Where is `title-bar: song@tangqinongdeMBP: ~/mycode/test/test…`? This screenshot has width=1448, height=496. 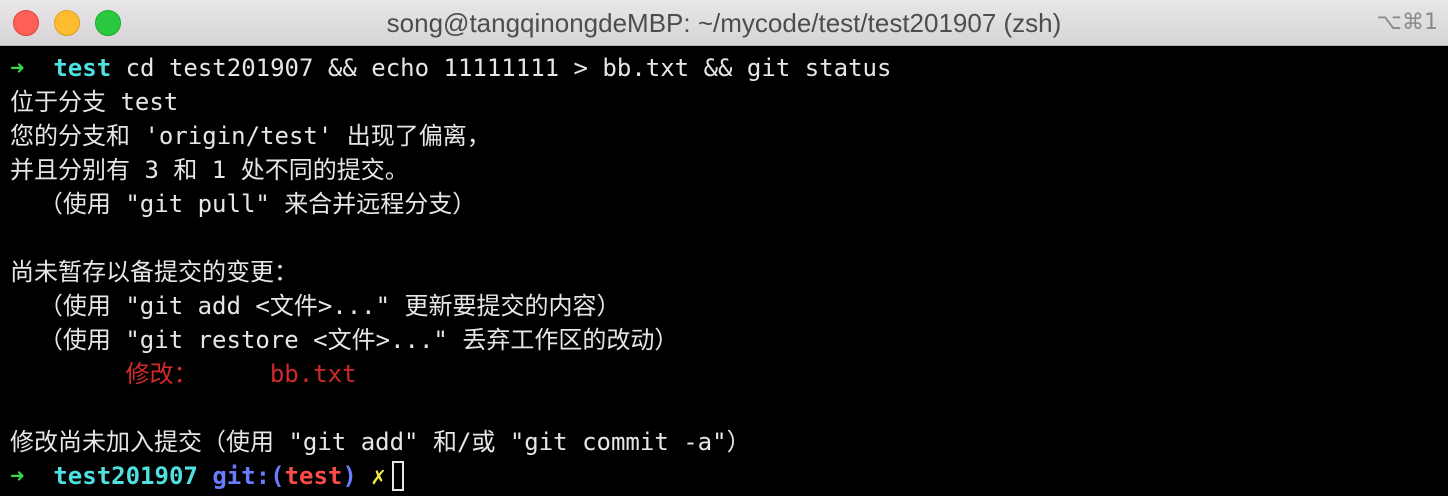 title-bar: song@tangqinongdeMBP: ~/mycode/test/test… is located at coordinates (724, 23).